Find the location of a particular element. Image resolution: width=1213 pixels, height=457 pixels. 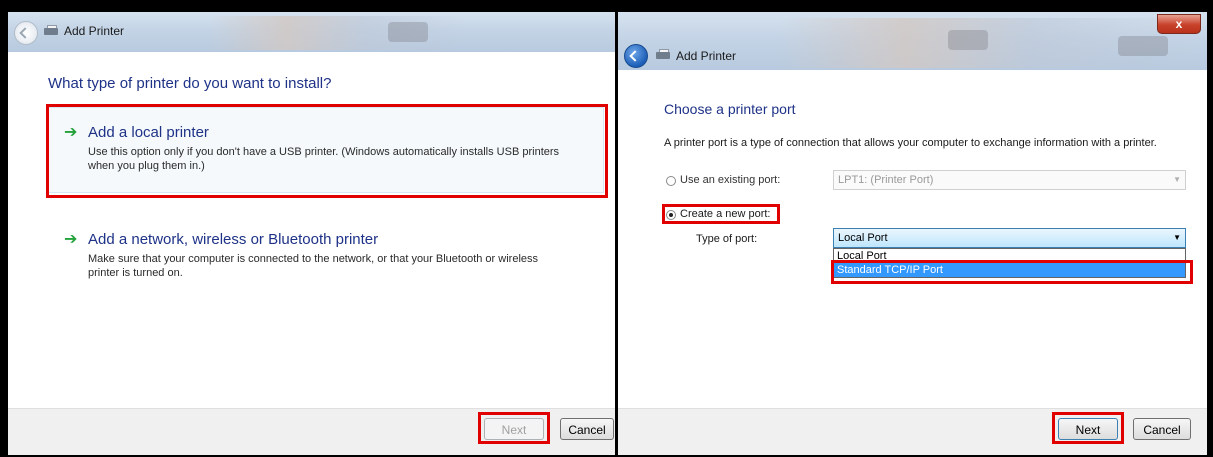

existing-port-radio is located at coordinates (671, 181).